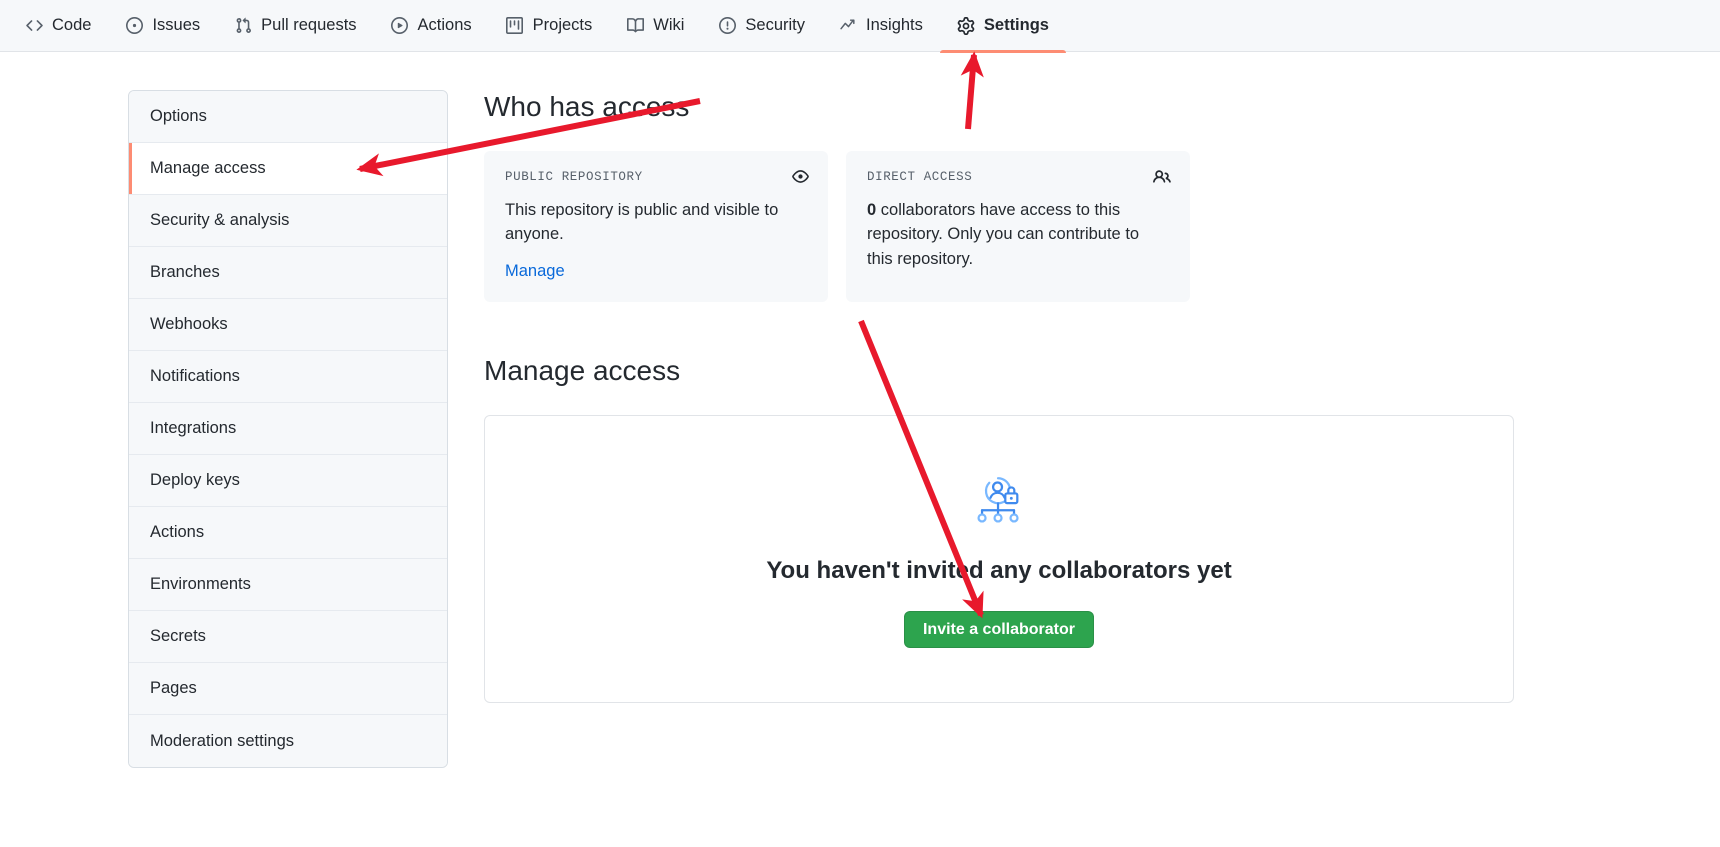 This screenshot has height=847, width=1720. Describe the element at coordinates (243, 26) in the screenshot. I see `git-pull-request-icon` at that location.